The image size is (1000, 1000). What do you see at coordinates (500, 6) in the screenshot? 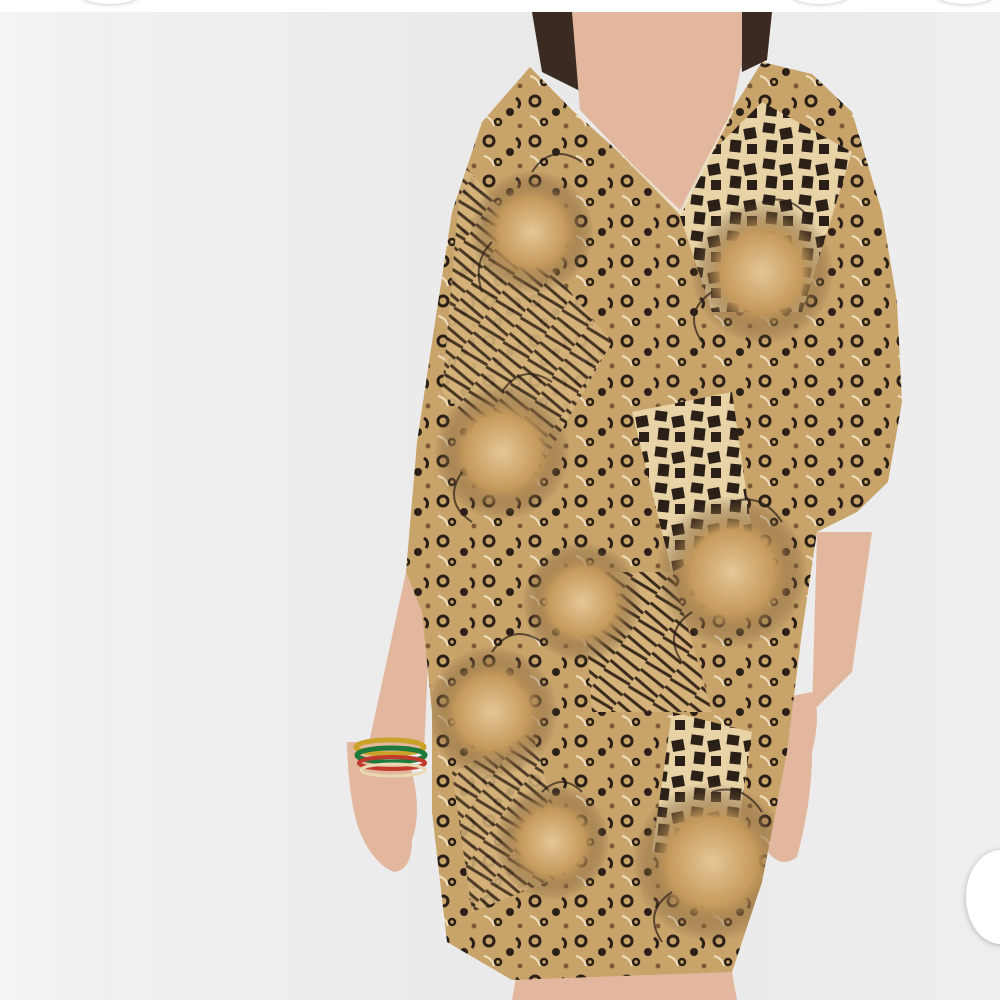
I see `top-strip` at bounding box center [500, 6].